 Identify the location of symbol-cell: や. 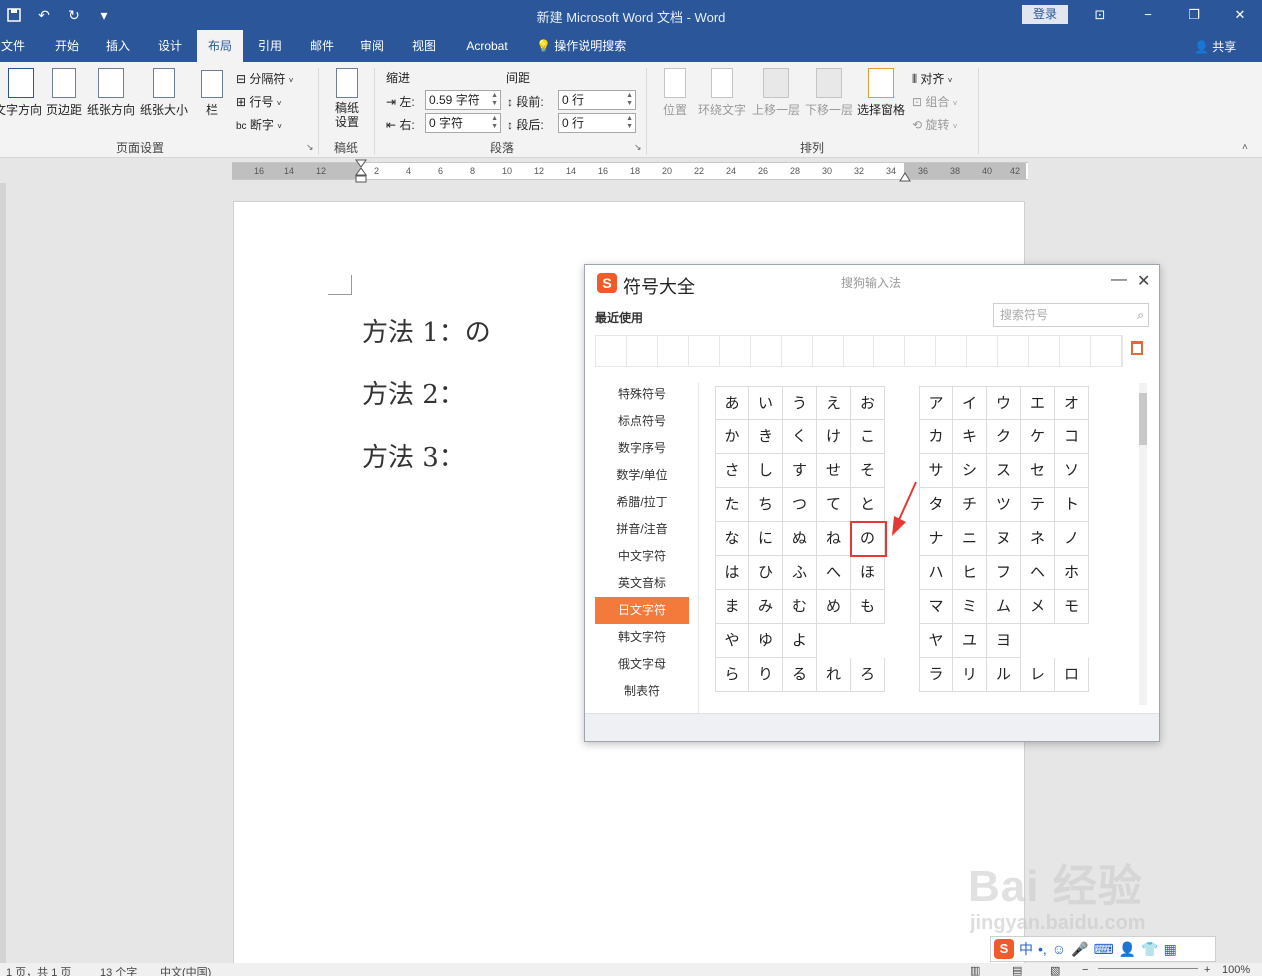
(732, 641).